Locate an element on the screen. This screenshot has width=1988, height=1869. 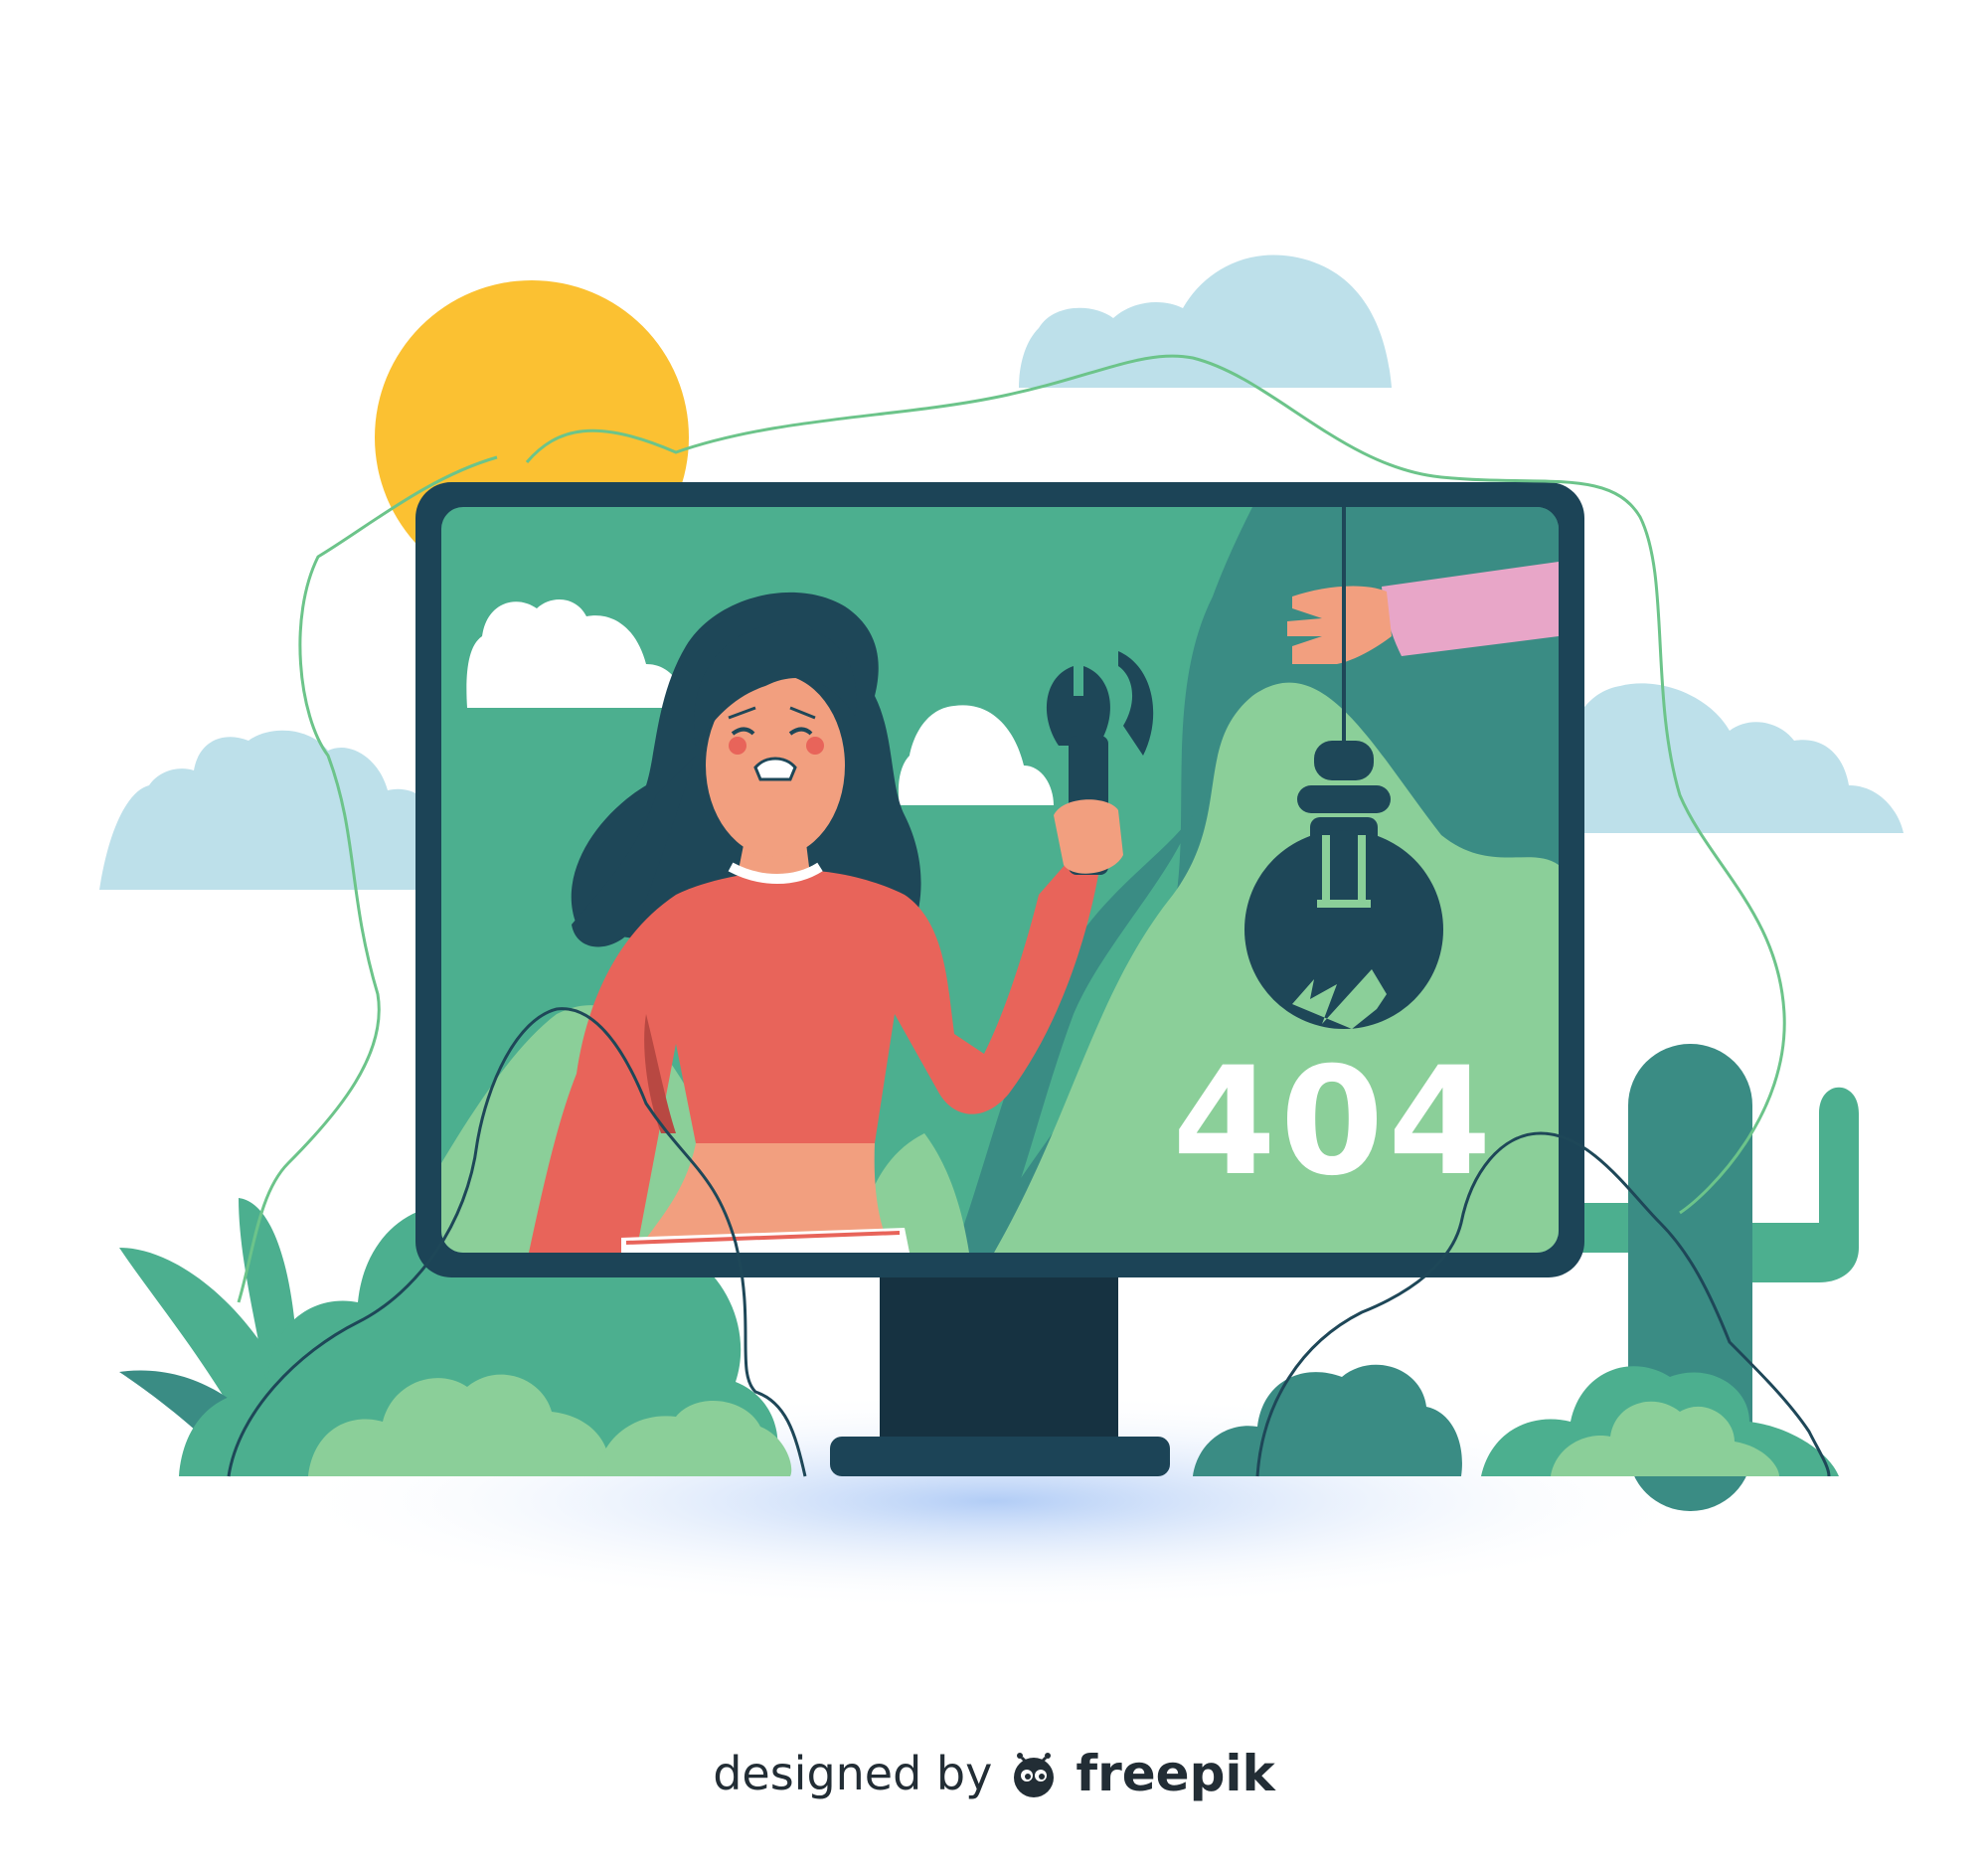
cloud-top-right is located at coordinates (1205, 321).